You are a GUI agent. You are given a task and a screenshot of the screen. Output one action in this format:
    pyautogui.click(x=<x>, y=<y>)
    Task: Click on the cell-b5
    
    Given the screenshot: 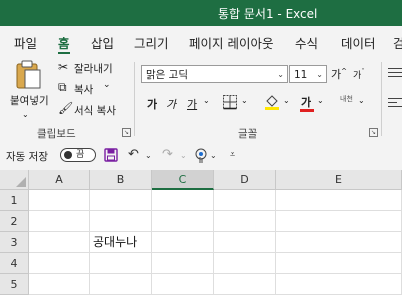 What is the action you would take?
    pyautogui.click(x=121, y=284)
    